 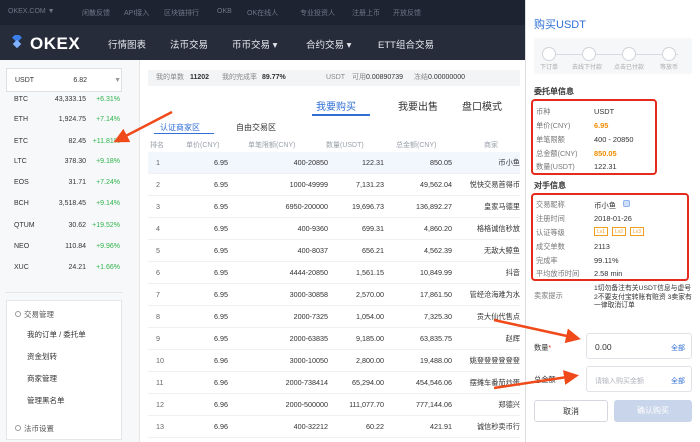 I want to click on row-merchant: 抖音, so click(x=512, y=272).